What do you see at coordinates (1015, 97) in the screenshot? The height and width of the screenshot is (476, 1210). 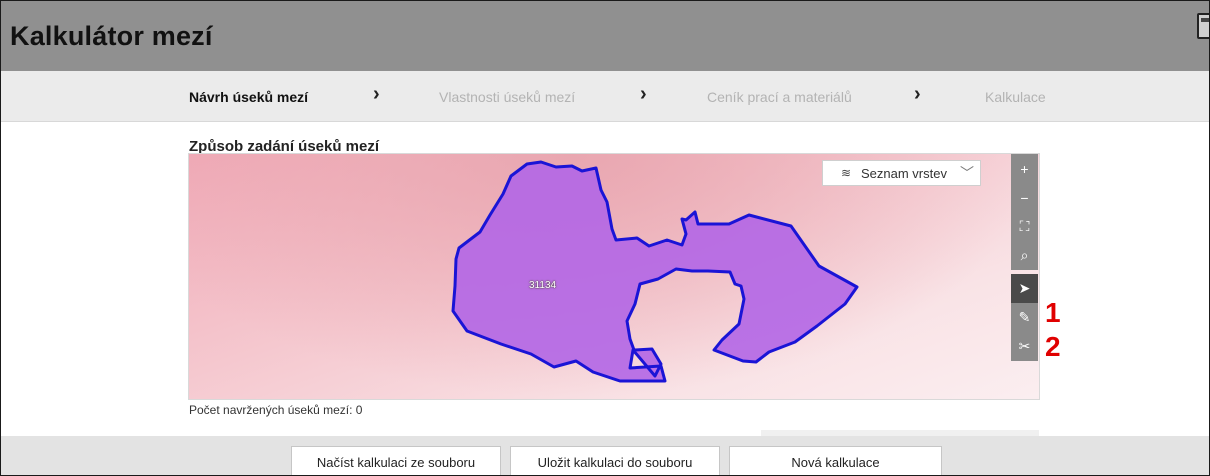 I see `step-kalkulace: Kalkulace` at bounding box center [1015, 97].